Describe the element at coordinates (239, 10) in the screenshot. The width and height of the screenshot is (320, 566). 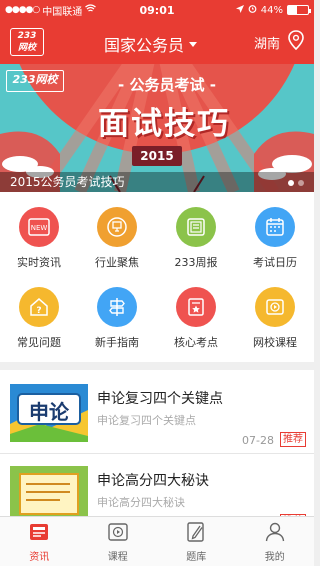
I see `location-arrow-icon` at that location.